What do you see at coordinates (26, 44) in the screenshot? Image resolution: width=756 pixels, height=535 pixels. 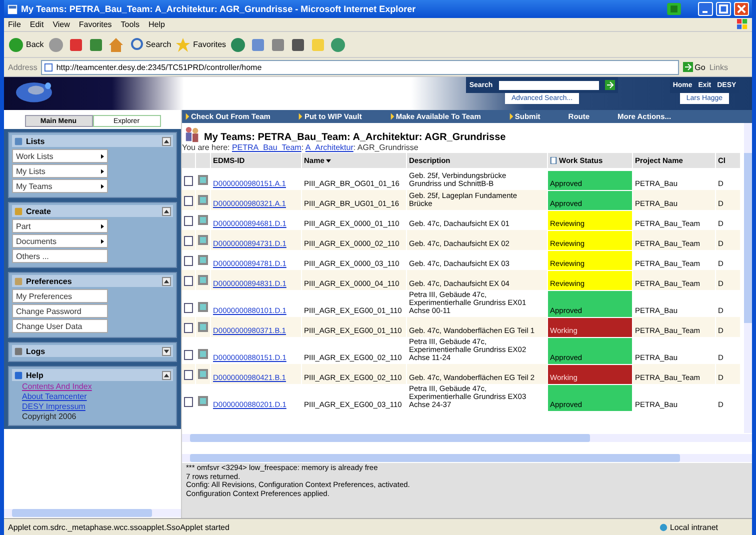 I see `back-button: Back` at bounding box center [26, 44].